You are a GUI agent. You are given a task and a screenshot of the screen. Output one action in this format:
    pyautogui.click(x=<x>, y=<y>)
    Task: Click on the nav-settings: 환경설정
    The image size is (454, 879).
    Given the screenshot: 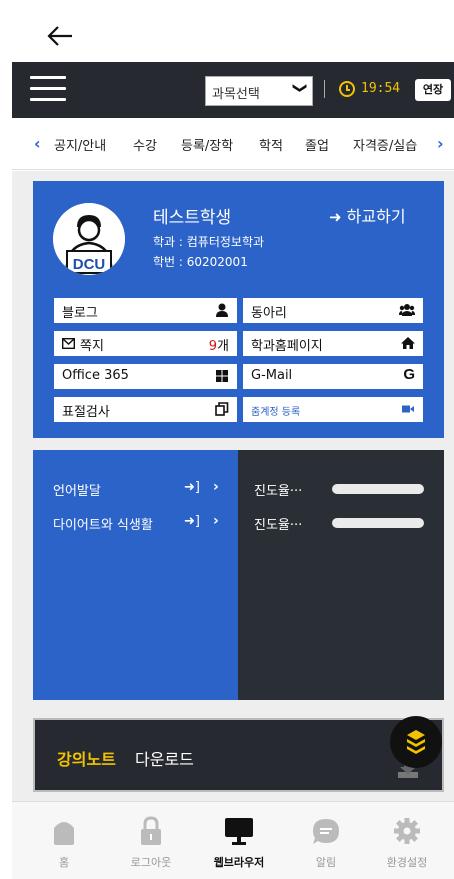 What is the action you would take?
    pyautogui.click(x=407, y=843)
    